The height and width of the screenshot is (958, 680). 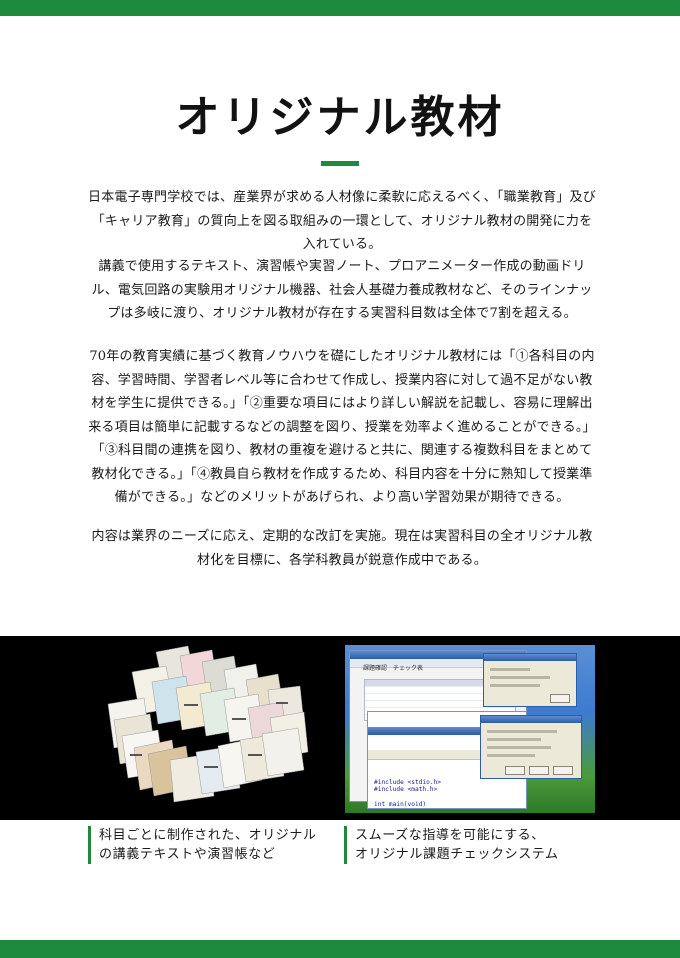 What do you see at coordinates (530, 680) in the screenshot?
I see `screenshot-dialog-top` at bounding box center [530, 680].